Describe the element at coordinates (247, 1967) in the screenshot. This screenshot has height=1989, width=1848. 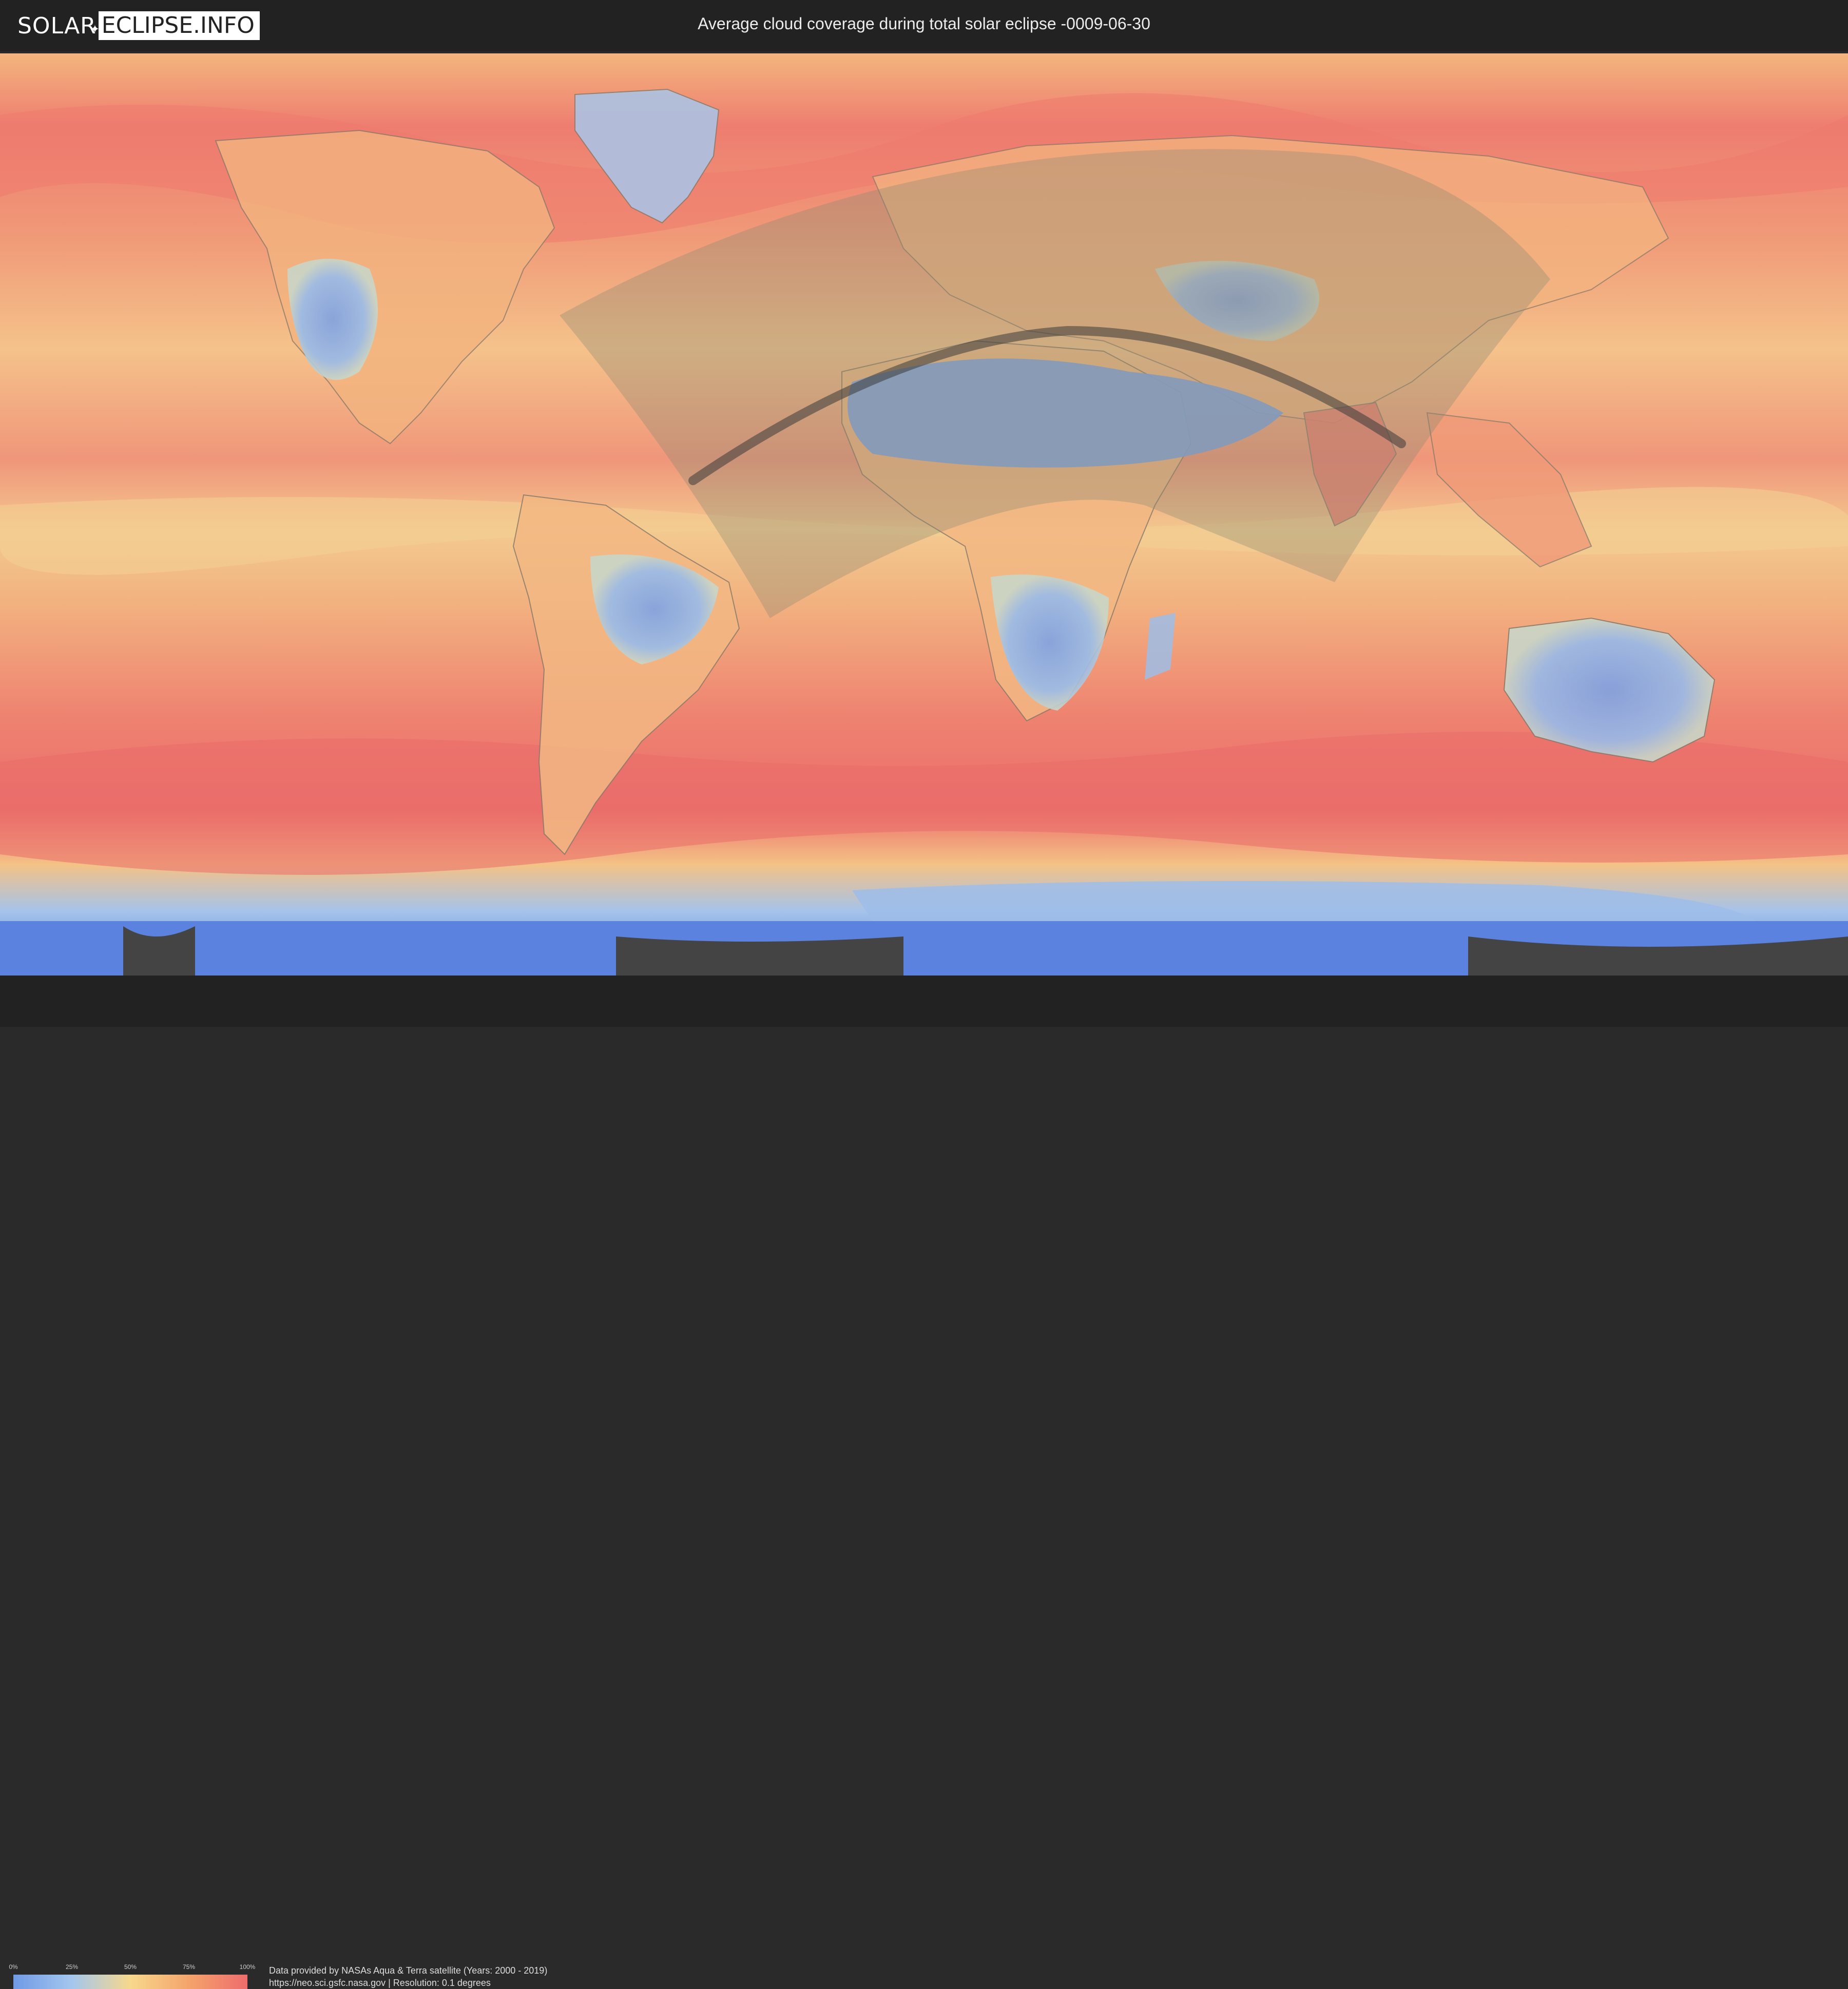
I see `legend-tick-100: 100%` at that location.